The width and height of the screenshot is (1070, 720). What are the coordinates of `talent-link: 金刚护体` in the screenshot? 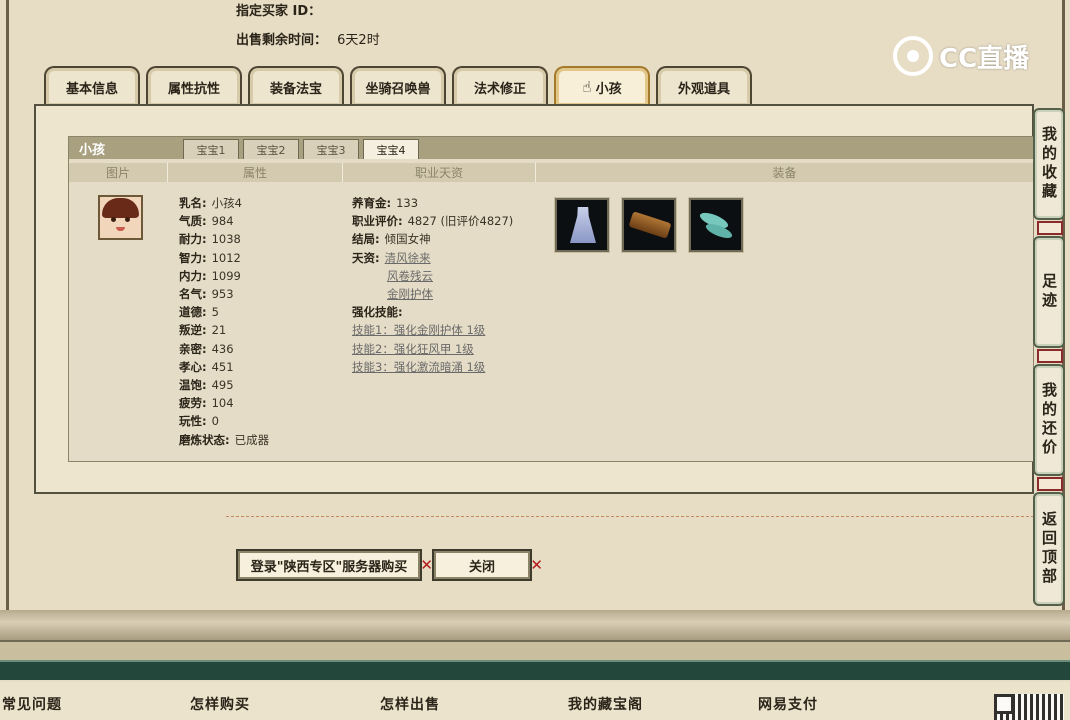 It's located at (450, 294).